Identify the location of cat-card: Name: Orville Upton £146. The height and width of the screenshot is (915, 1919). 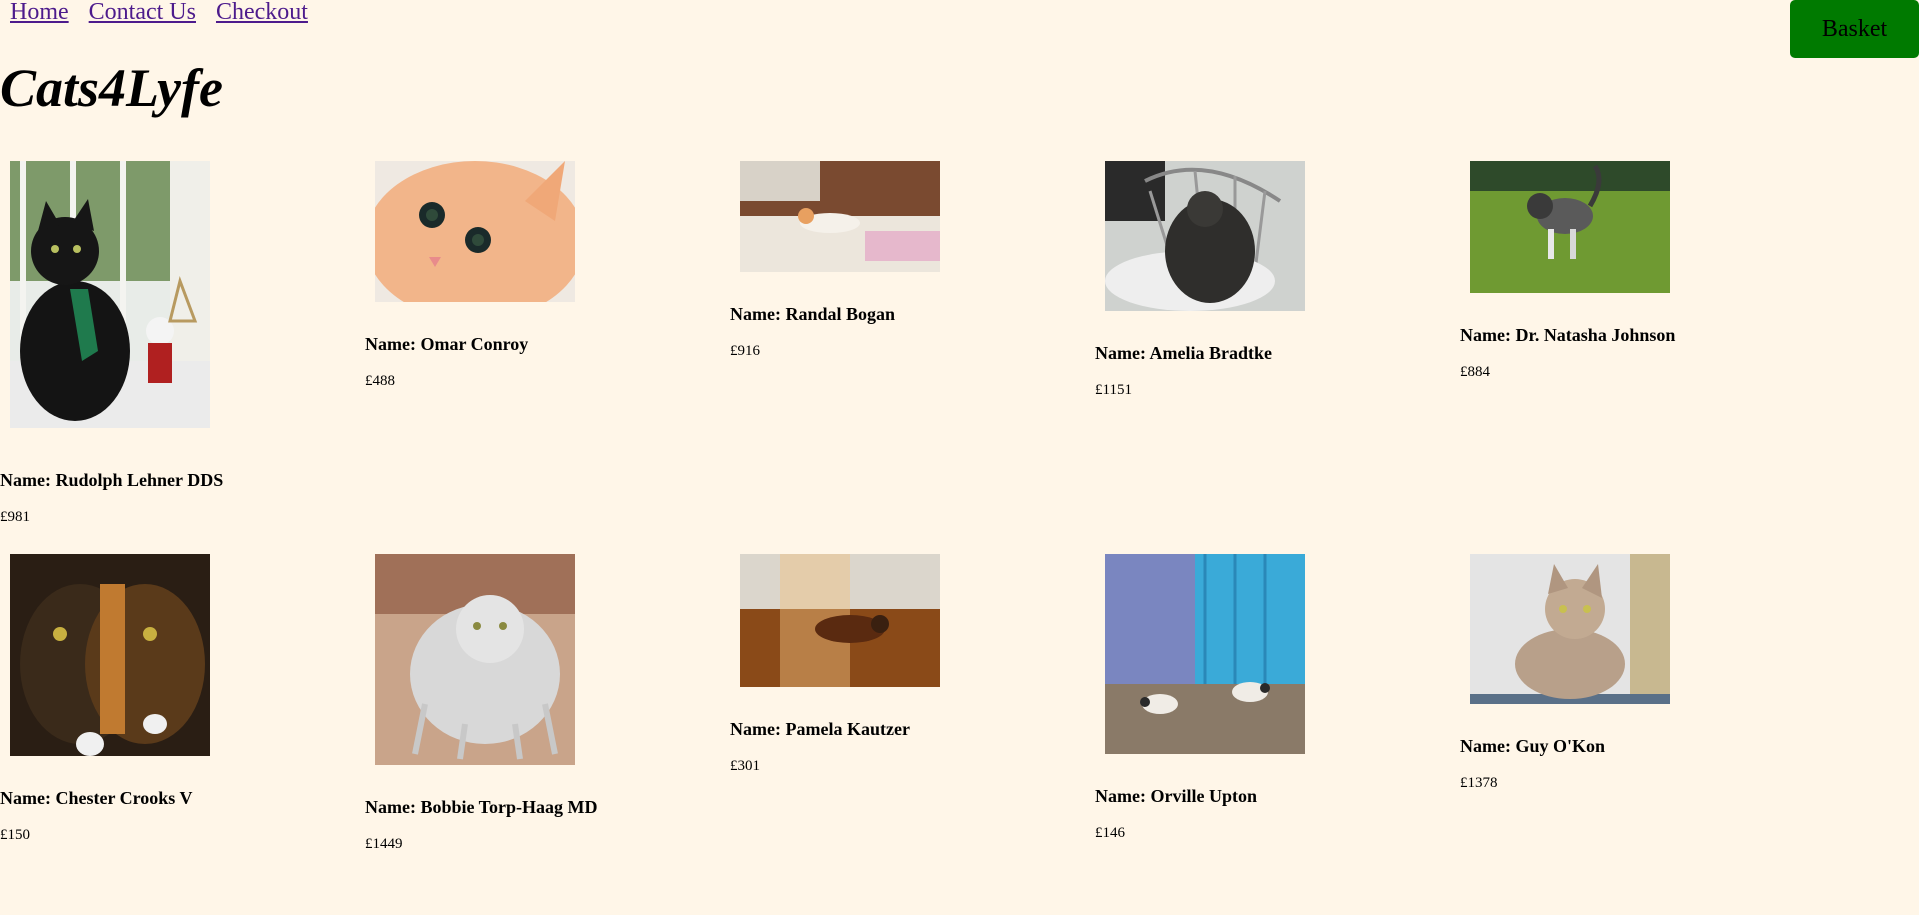
(1277, 698).